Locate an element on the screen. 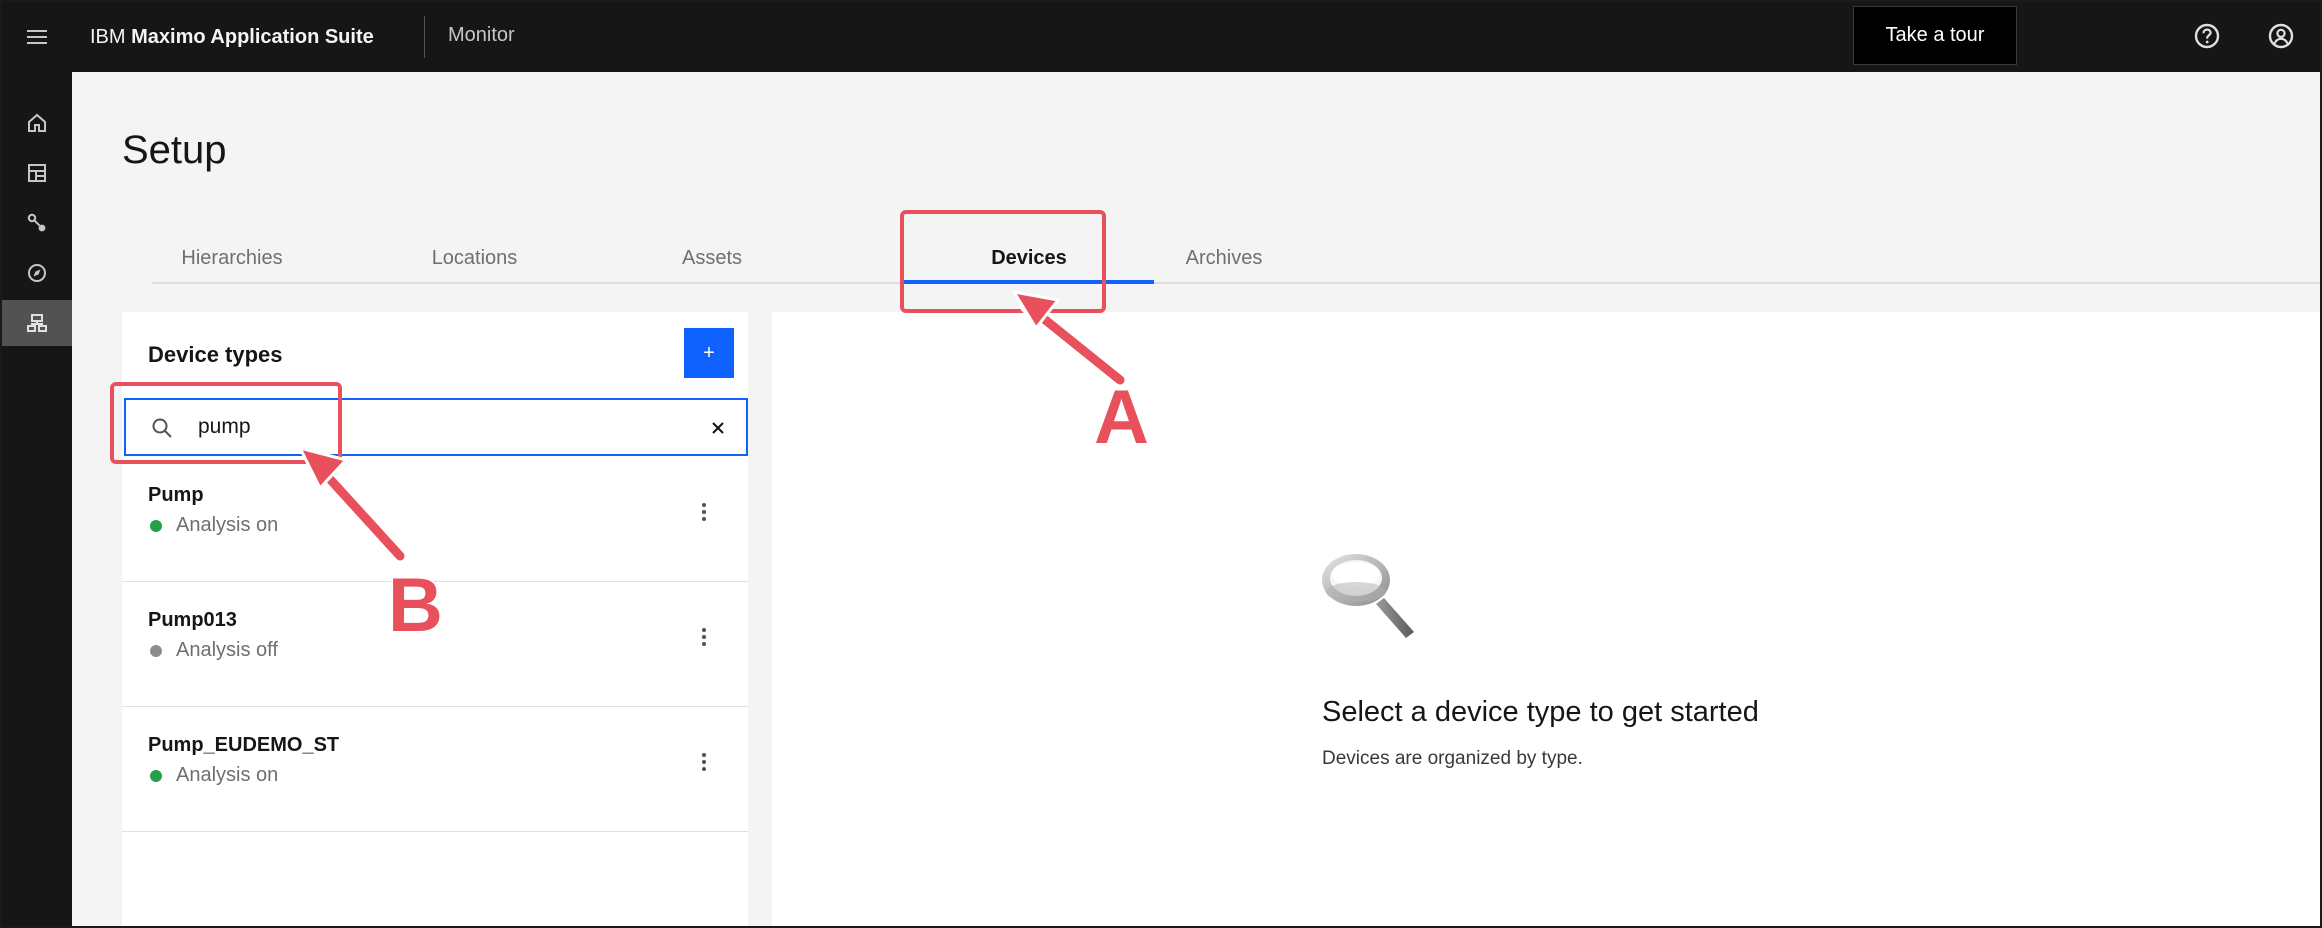  brand-prefix: IBM is located at coordinates (108, 37).